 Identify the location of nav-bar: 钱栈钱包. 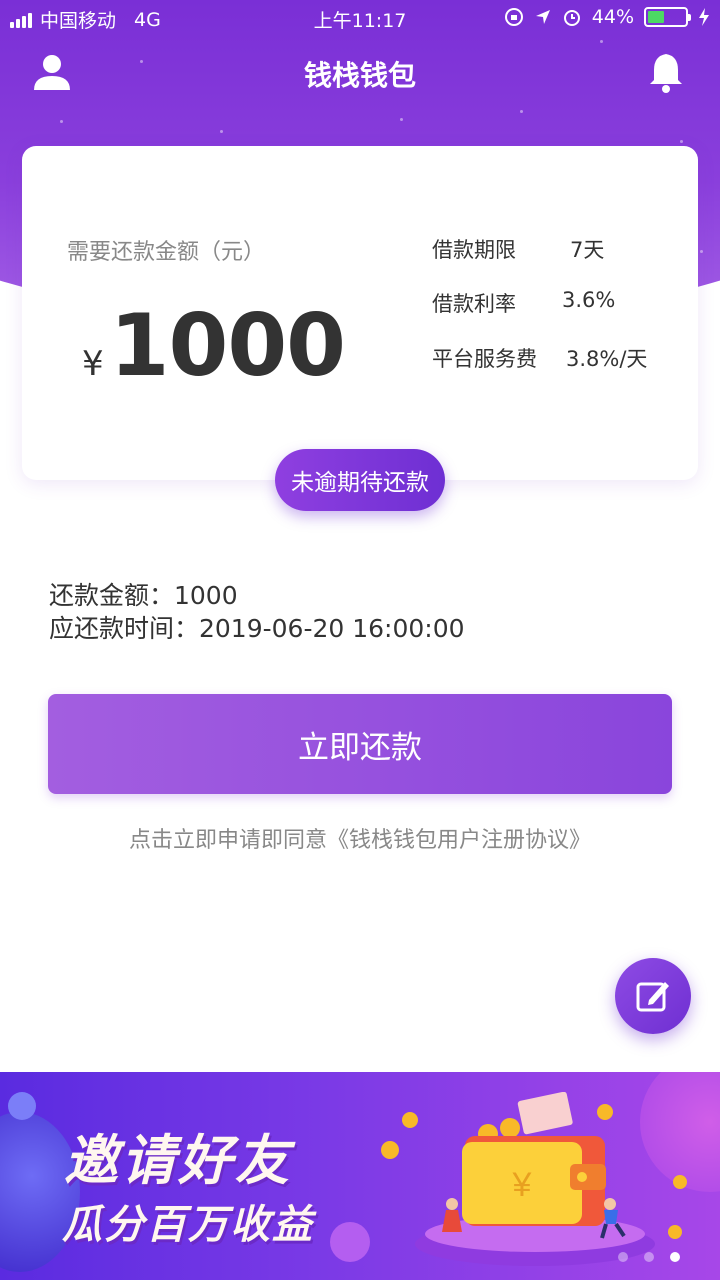
(360, 72).